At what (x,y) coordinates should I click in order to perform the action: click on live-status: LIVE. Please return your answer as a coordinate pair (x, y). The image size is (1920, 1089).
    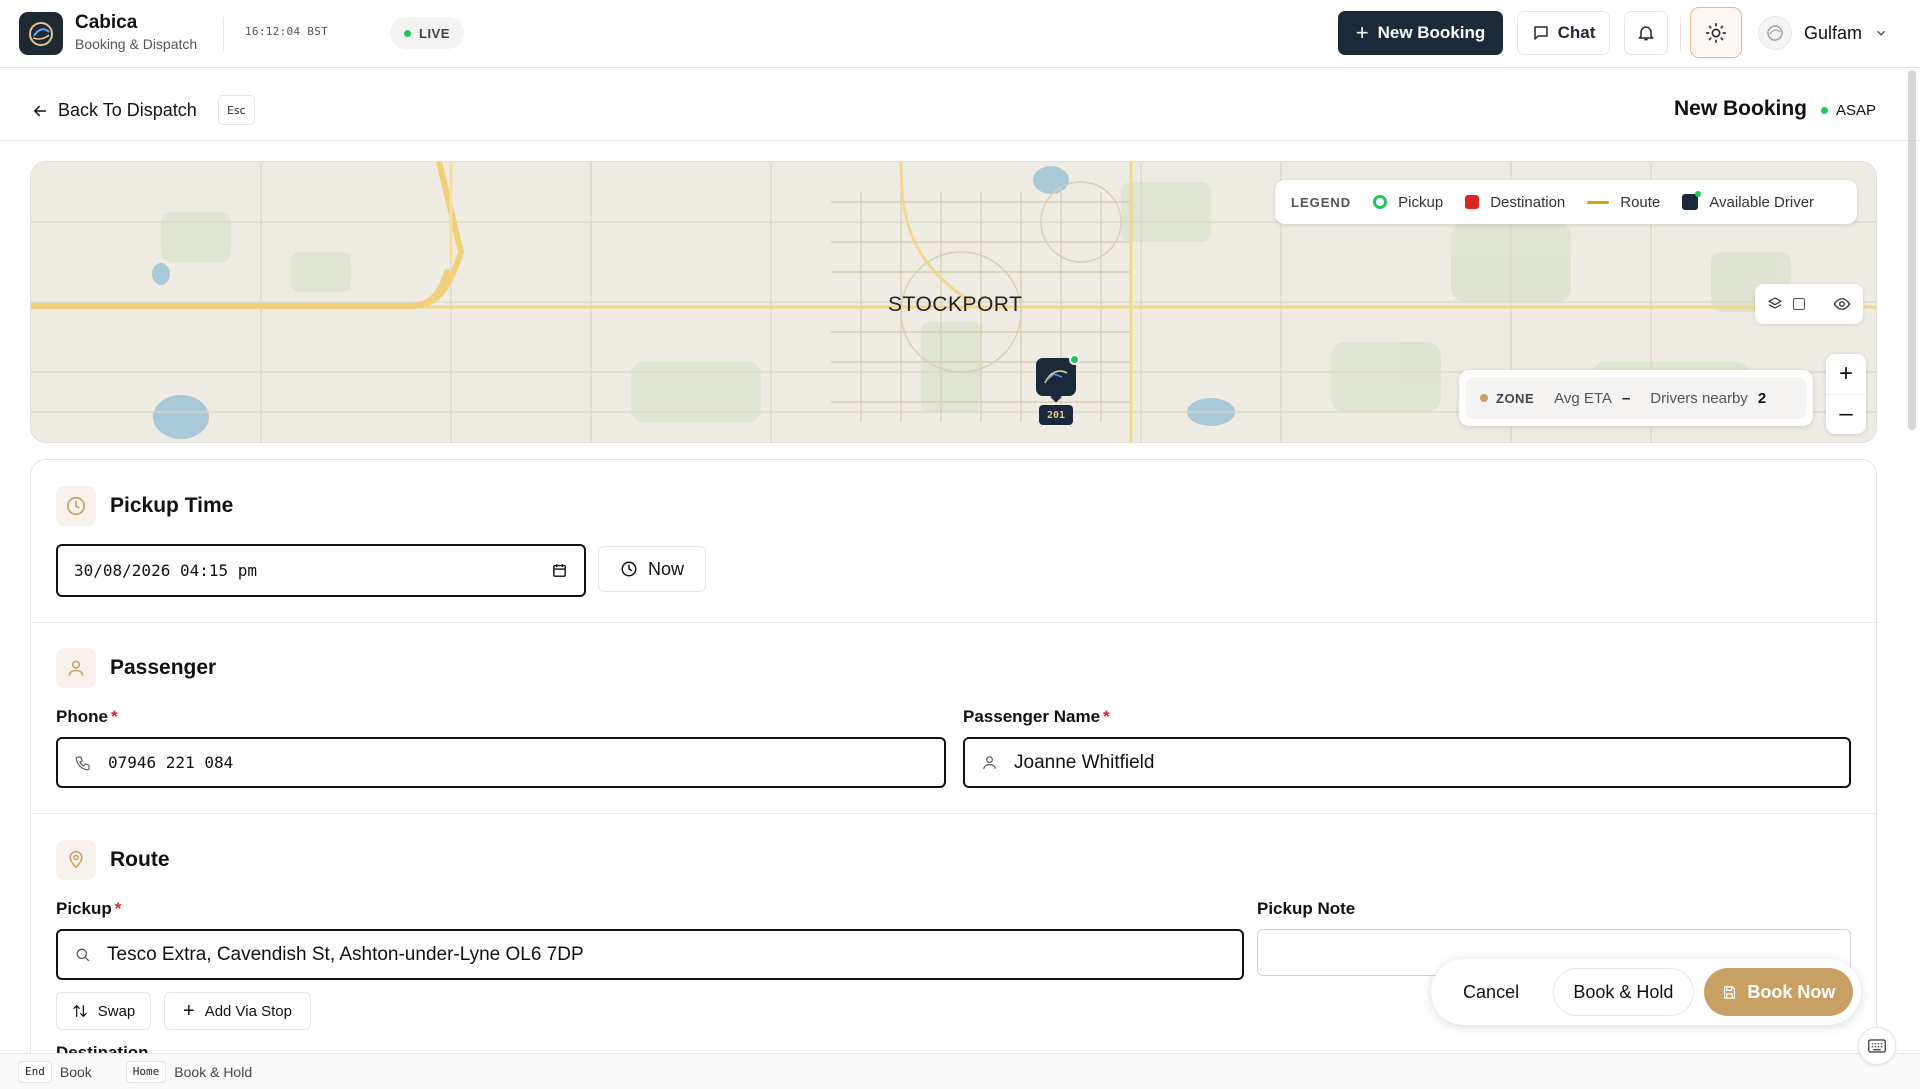
    Looking at the image, I should click on (427, 33).